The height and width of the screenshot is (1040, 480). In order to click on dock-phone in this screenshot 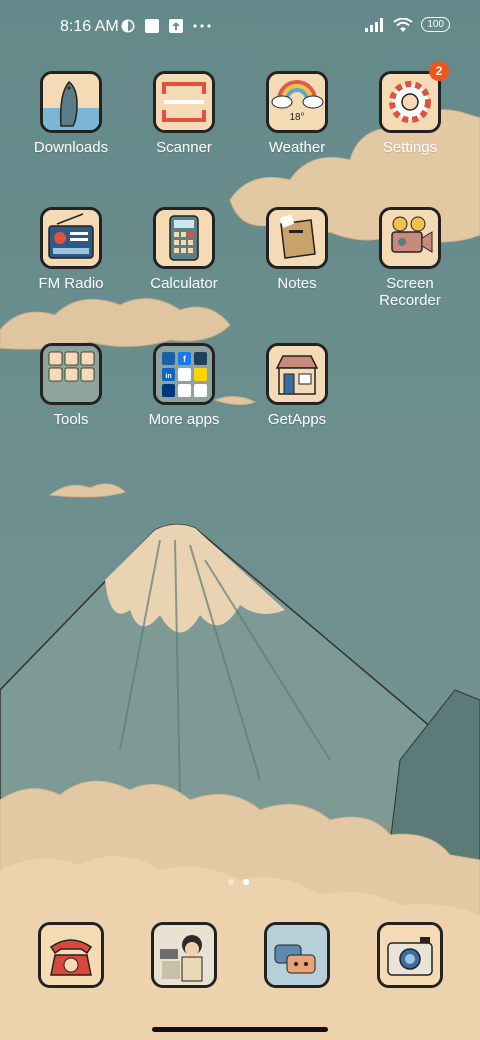, I will do `click(71, 955)`.